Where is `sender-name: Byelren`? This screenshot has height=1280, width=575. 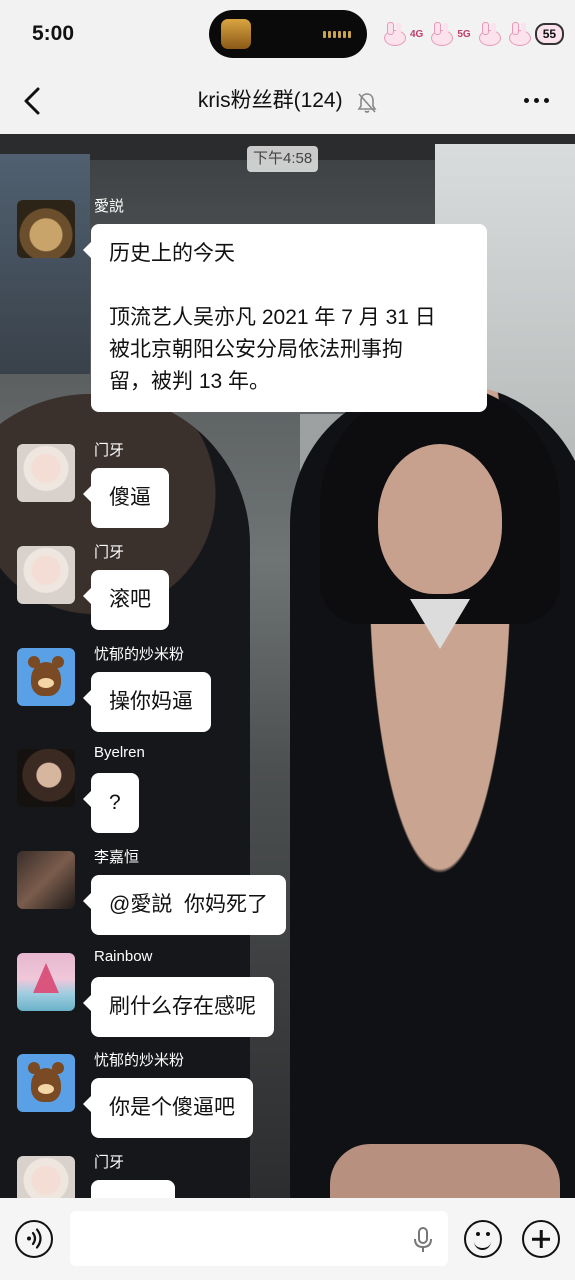
sender-name: Byelren is located at coordinates (119, 752).